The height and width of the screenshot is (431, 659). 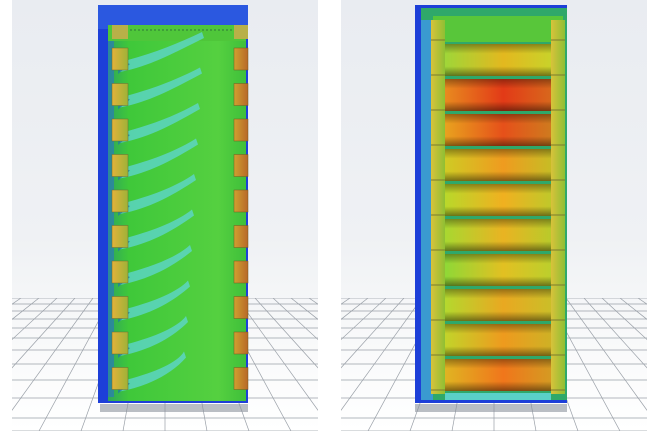 What do you see at coordinates (498, 396) in the screenshot?
I see `bottom-band` at bounding box center [498, 396].